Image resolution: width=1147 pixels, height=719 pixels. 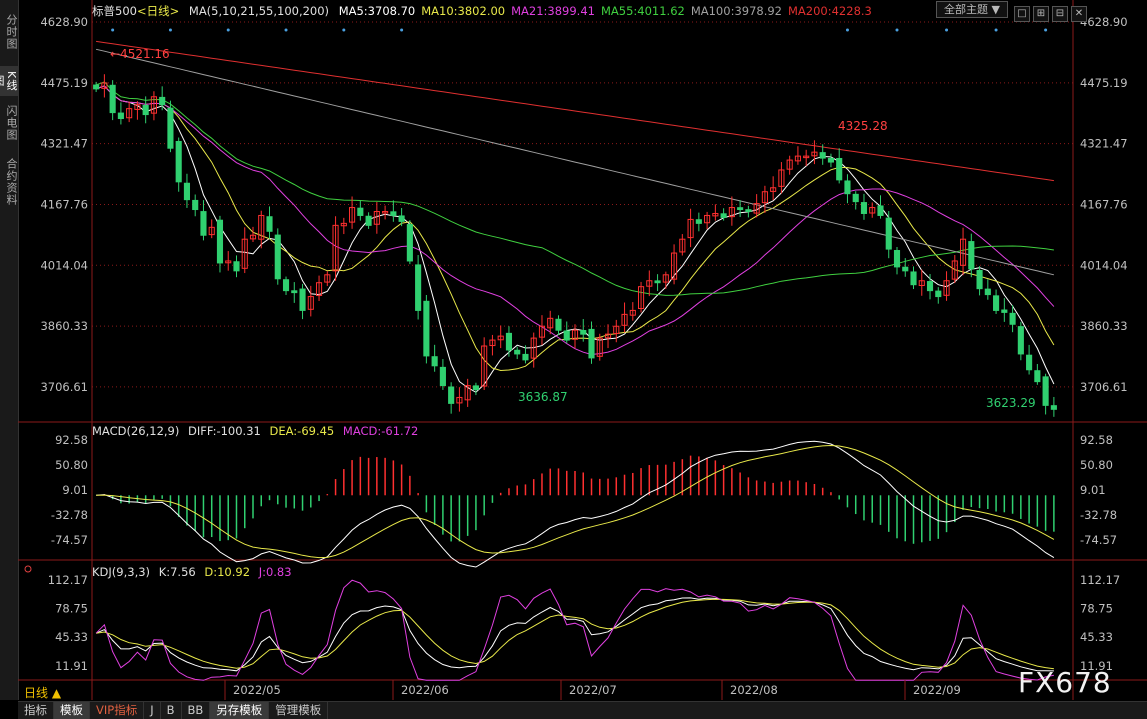 I want to click on kdj-tick-left-2: 45.33, so click(x=71, y=637).